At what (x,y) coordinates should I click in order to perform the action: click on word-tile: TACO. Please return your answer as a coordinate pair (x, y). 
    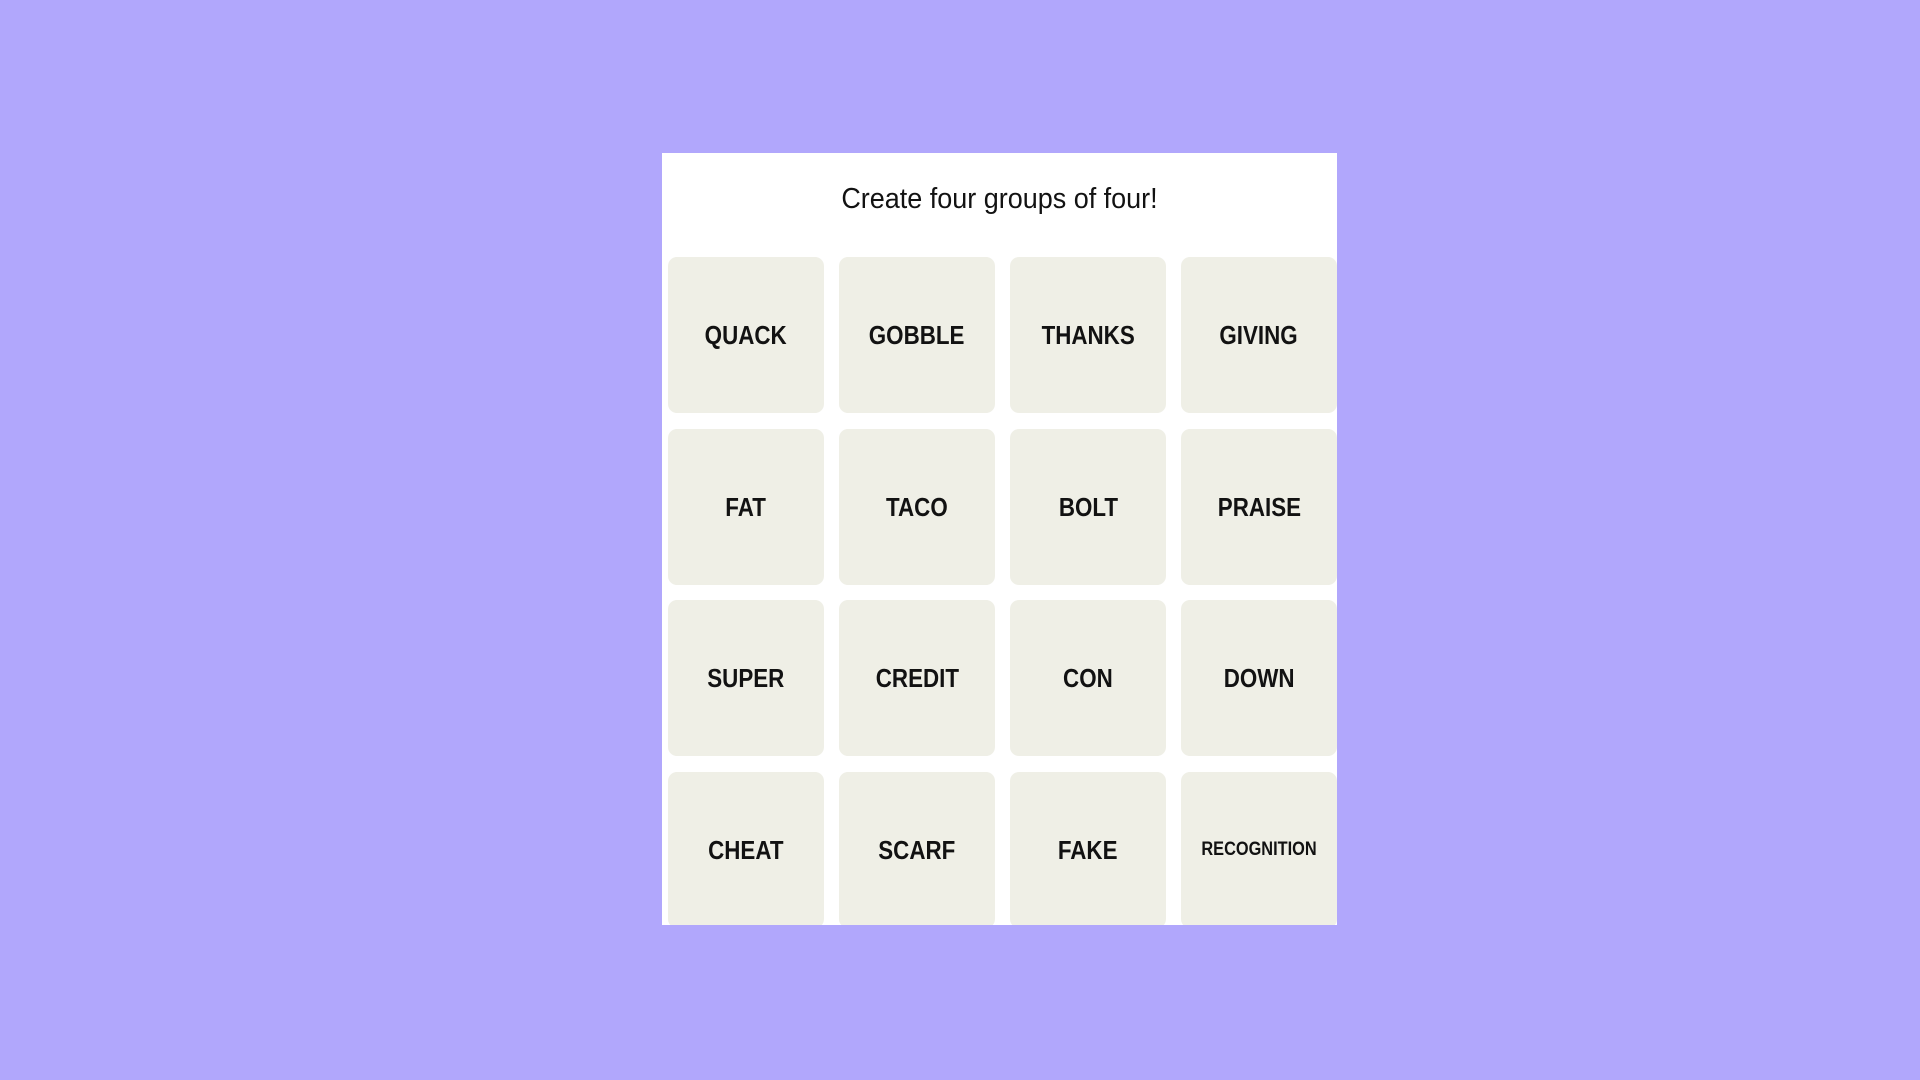
    Looking at the image, I should click on (917, 507).